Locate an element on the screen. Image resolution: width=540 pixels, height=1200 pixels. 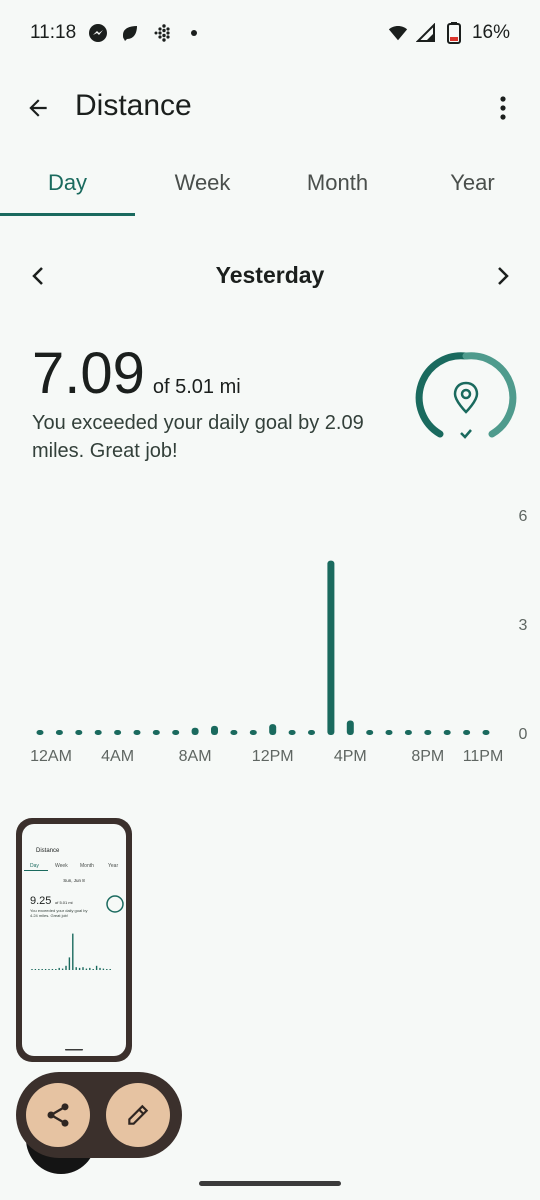
chevron-right-icon is located at coordinates (503, 276).